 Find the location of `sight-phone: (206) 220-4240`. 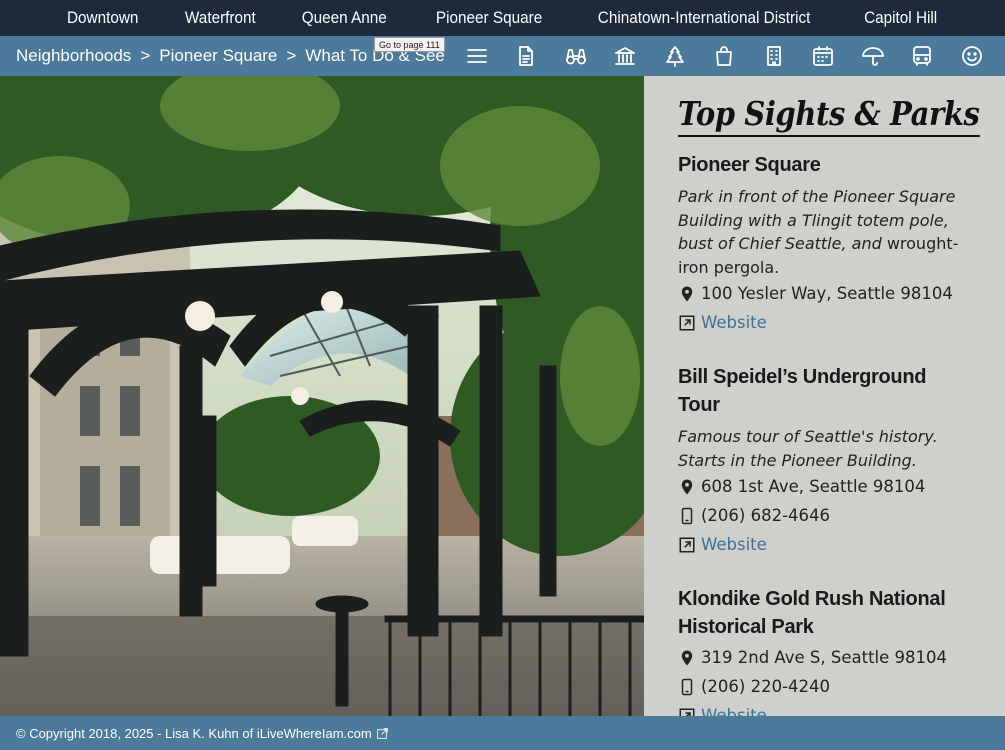

sight-phone: (206) 220-4240 is located at coordinates (824, 686).